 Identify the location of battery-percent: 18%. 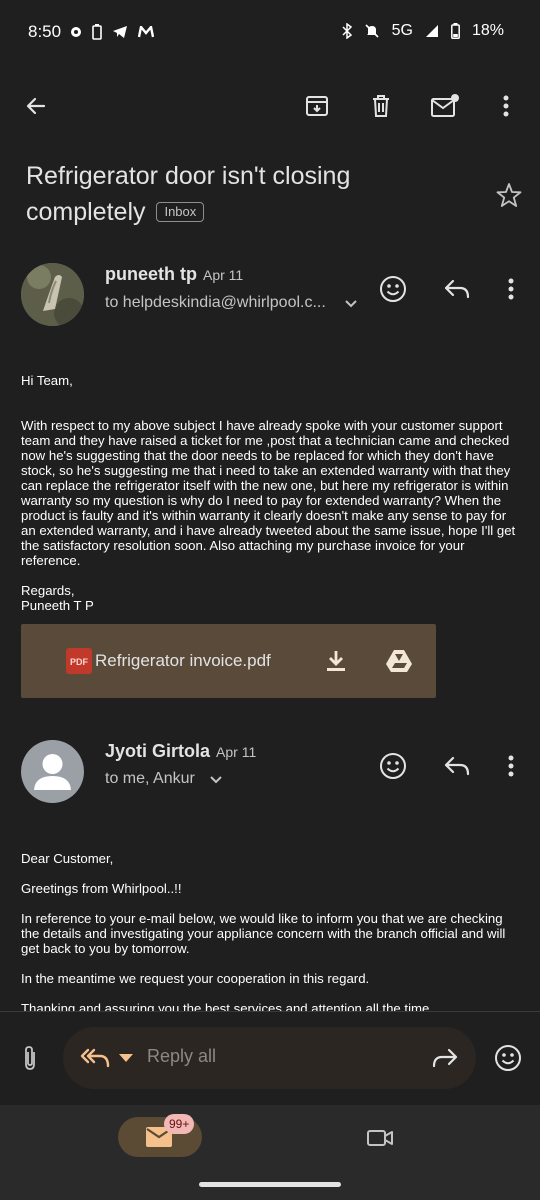
(487, 30).